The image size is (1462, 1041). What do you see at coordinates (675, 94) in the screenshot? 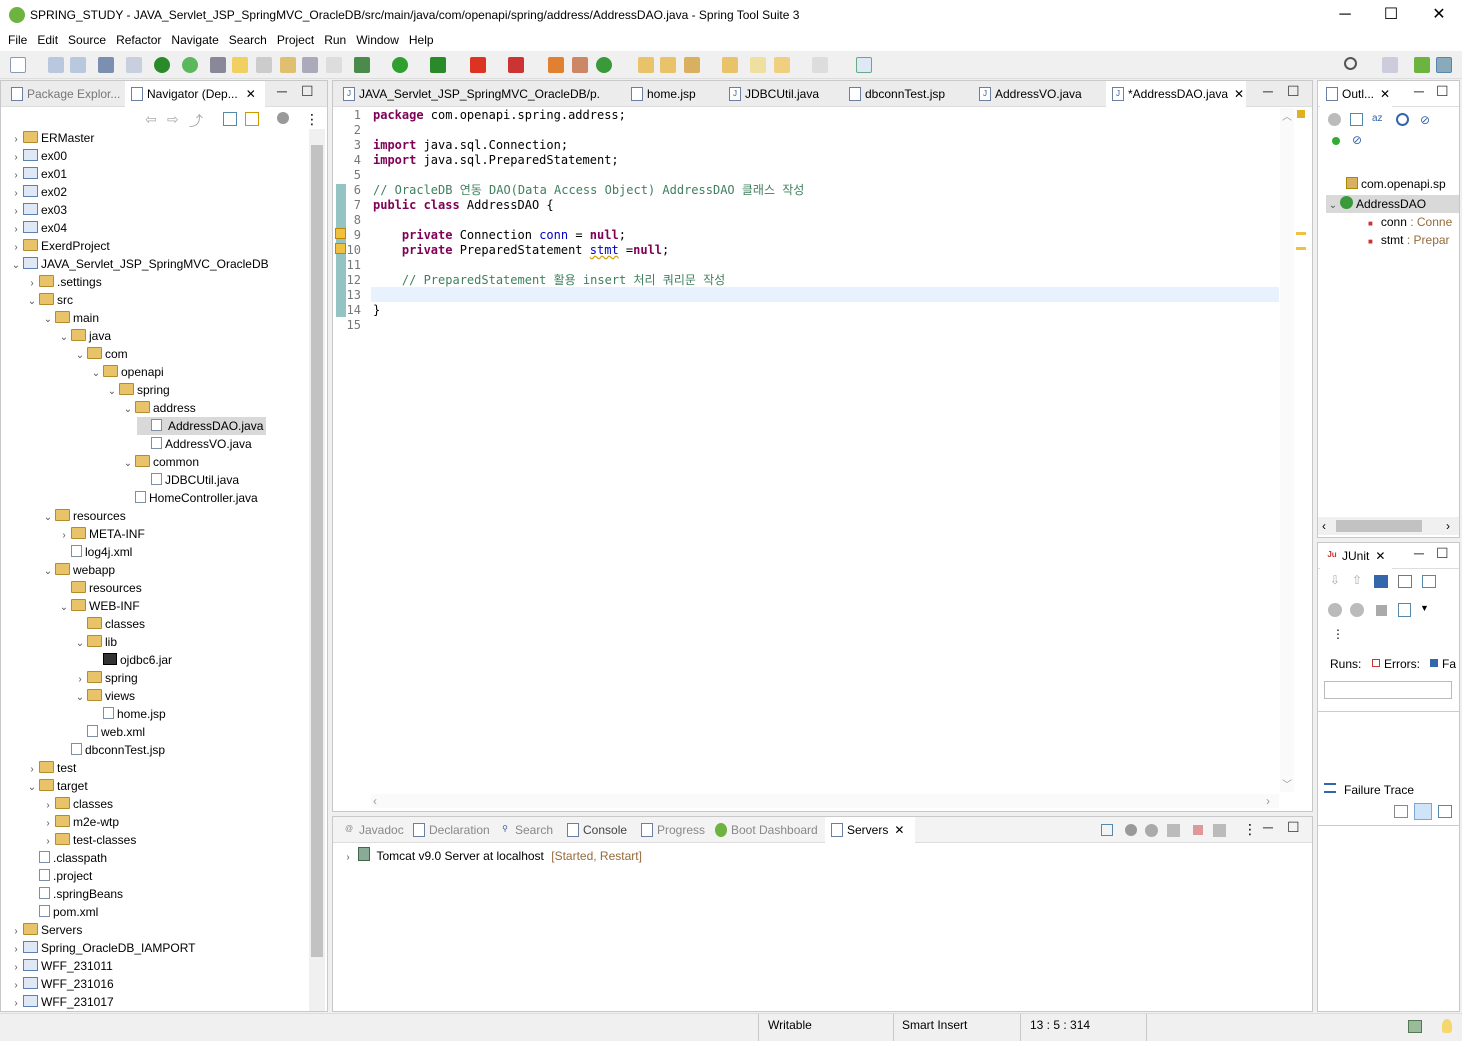
I see `tab-home-jsp: home.jsp` at bounding box center [675, 94].